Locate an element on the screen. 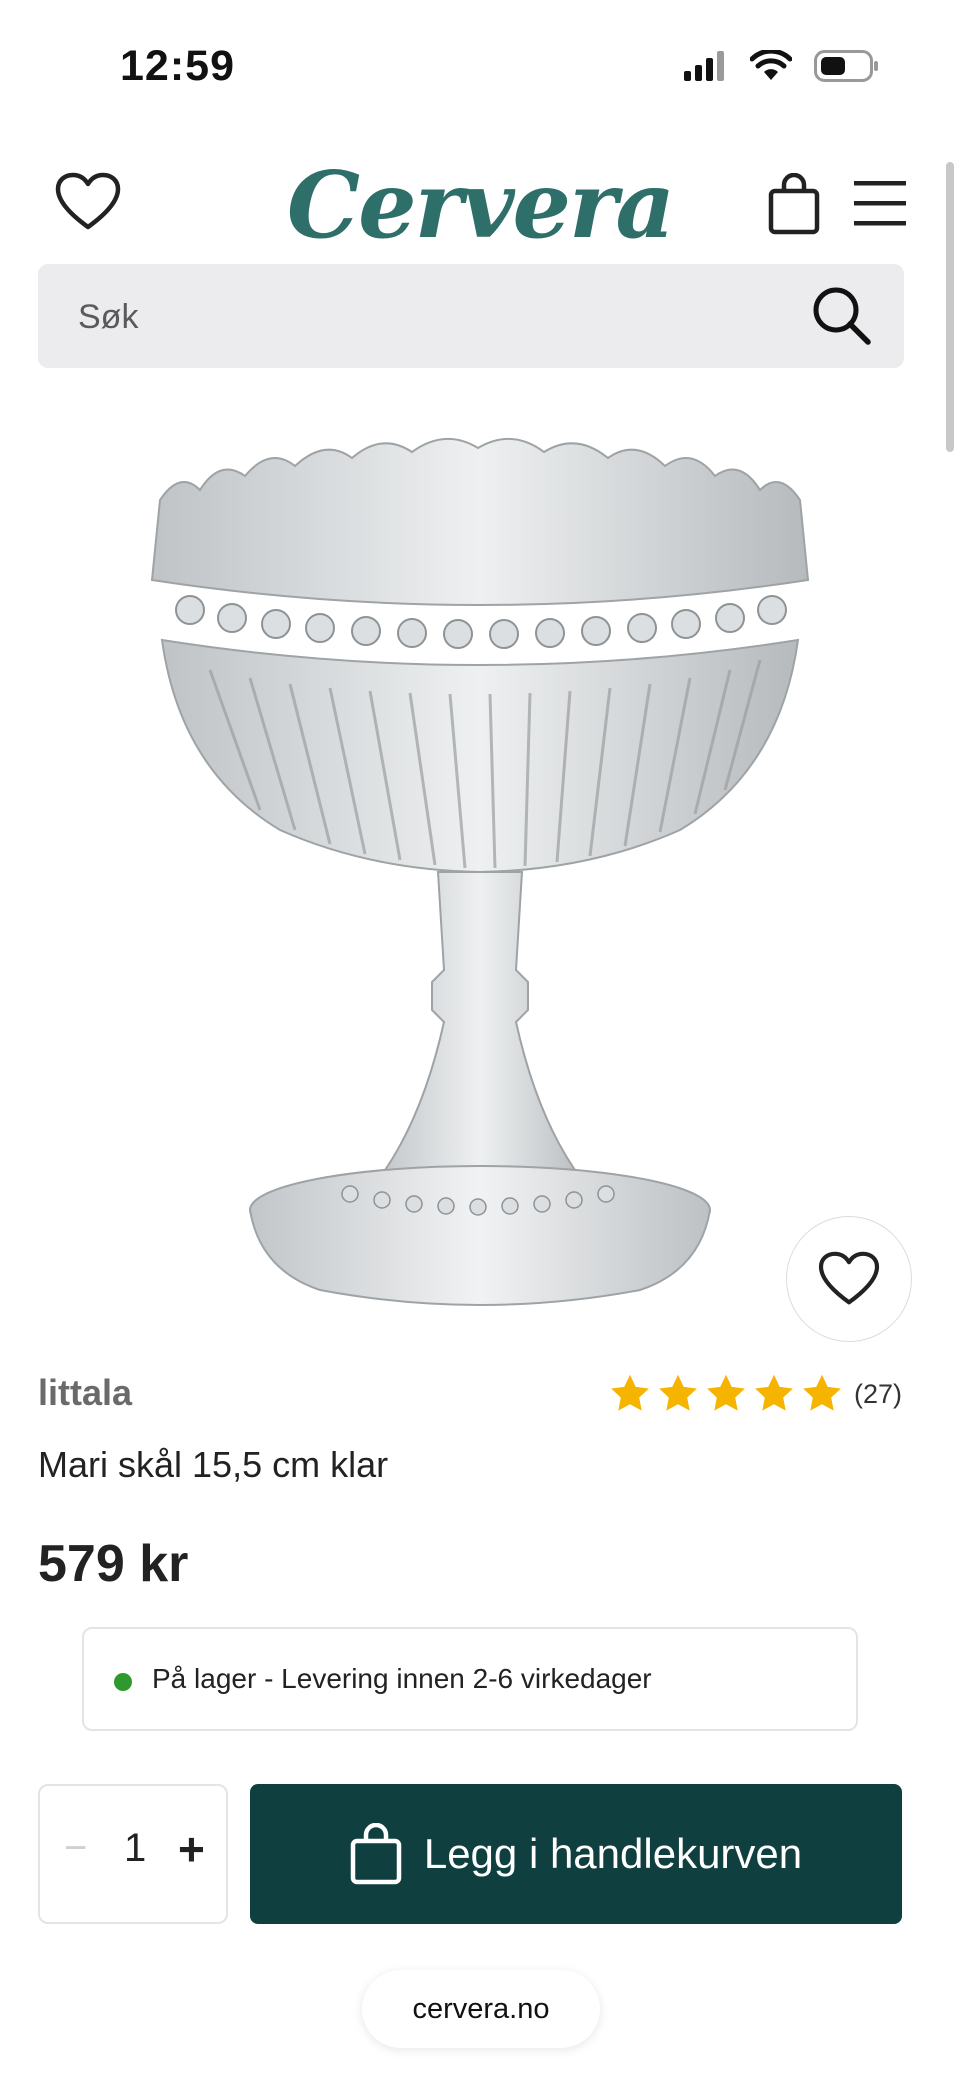 This screenshot has height=2081, width=960. add-to-cart-button: Legg i handlekurven is located at coordinates (576, 1854).